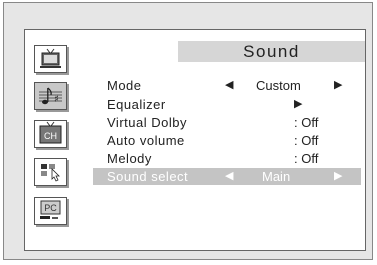 The width and height of the screenshot is (377, 265). I want to click on menu-item-label: Auto volume, so click(146, 140).